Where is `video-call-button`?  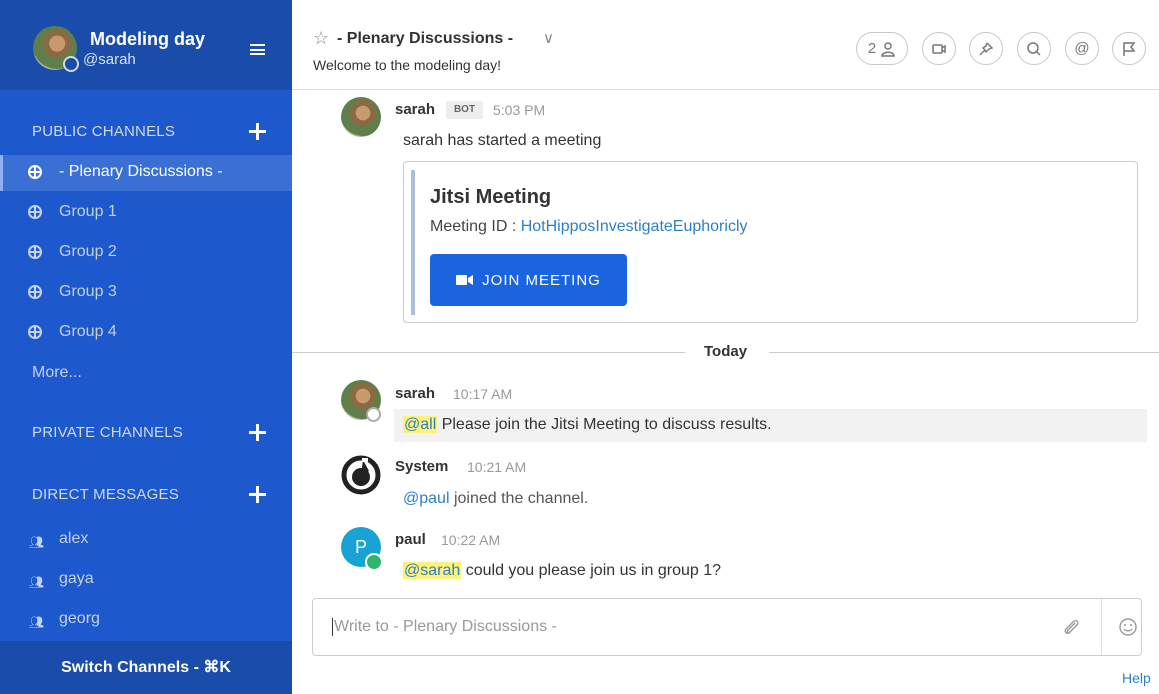 video-call-button is located at coordinates (939, 48).